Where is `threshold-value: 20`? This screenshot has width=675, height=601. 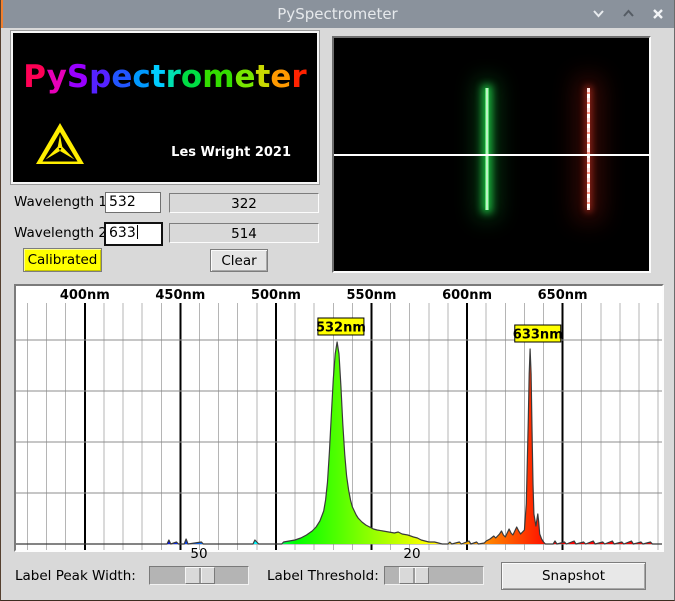 threshold-value: 20 is located at coordinates (412, 554).